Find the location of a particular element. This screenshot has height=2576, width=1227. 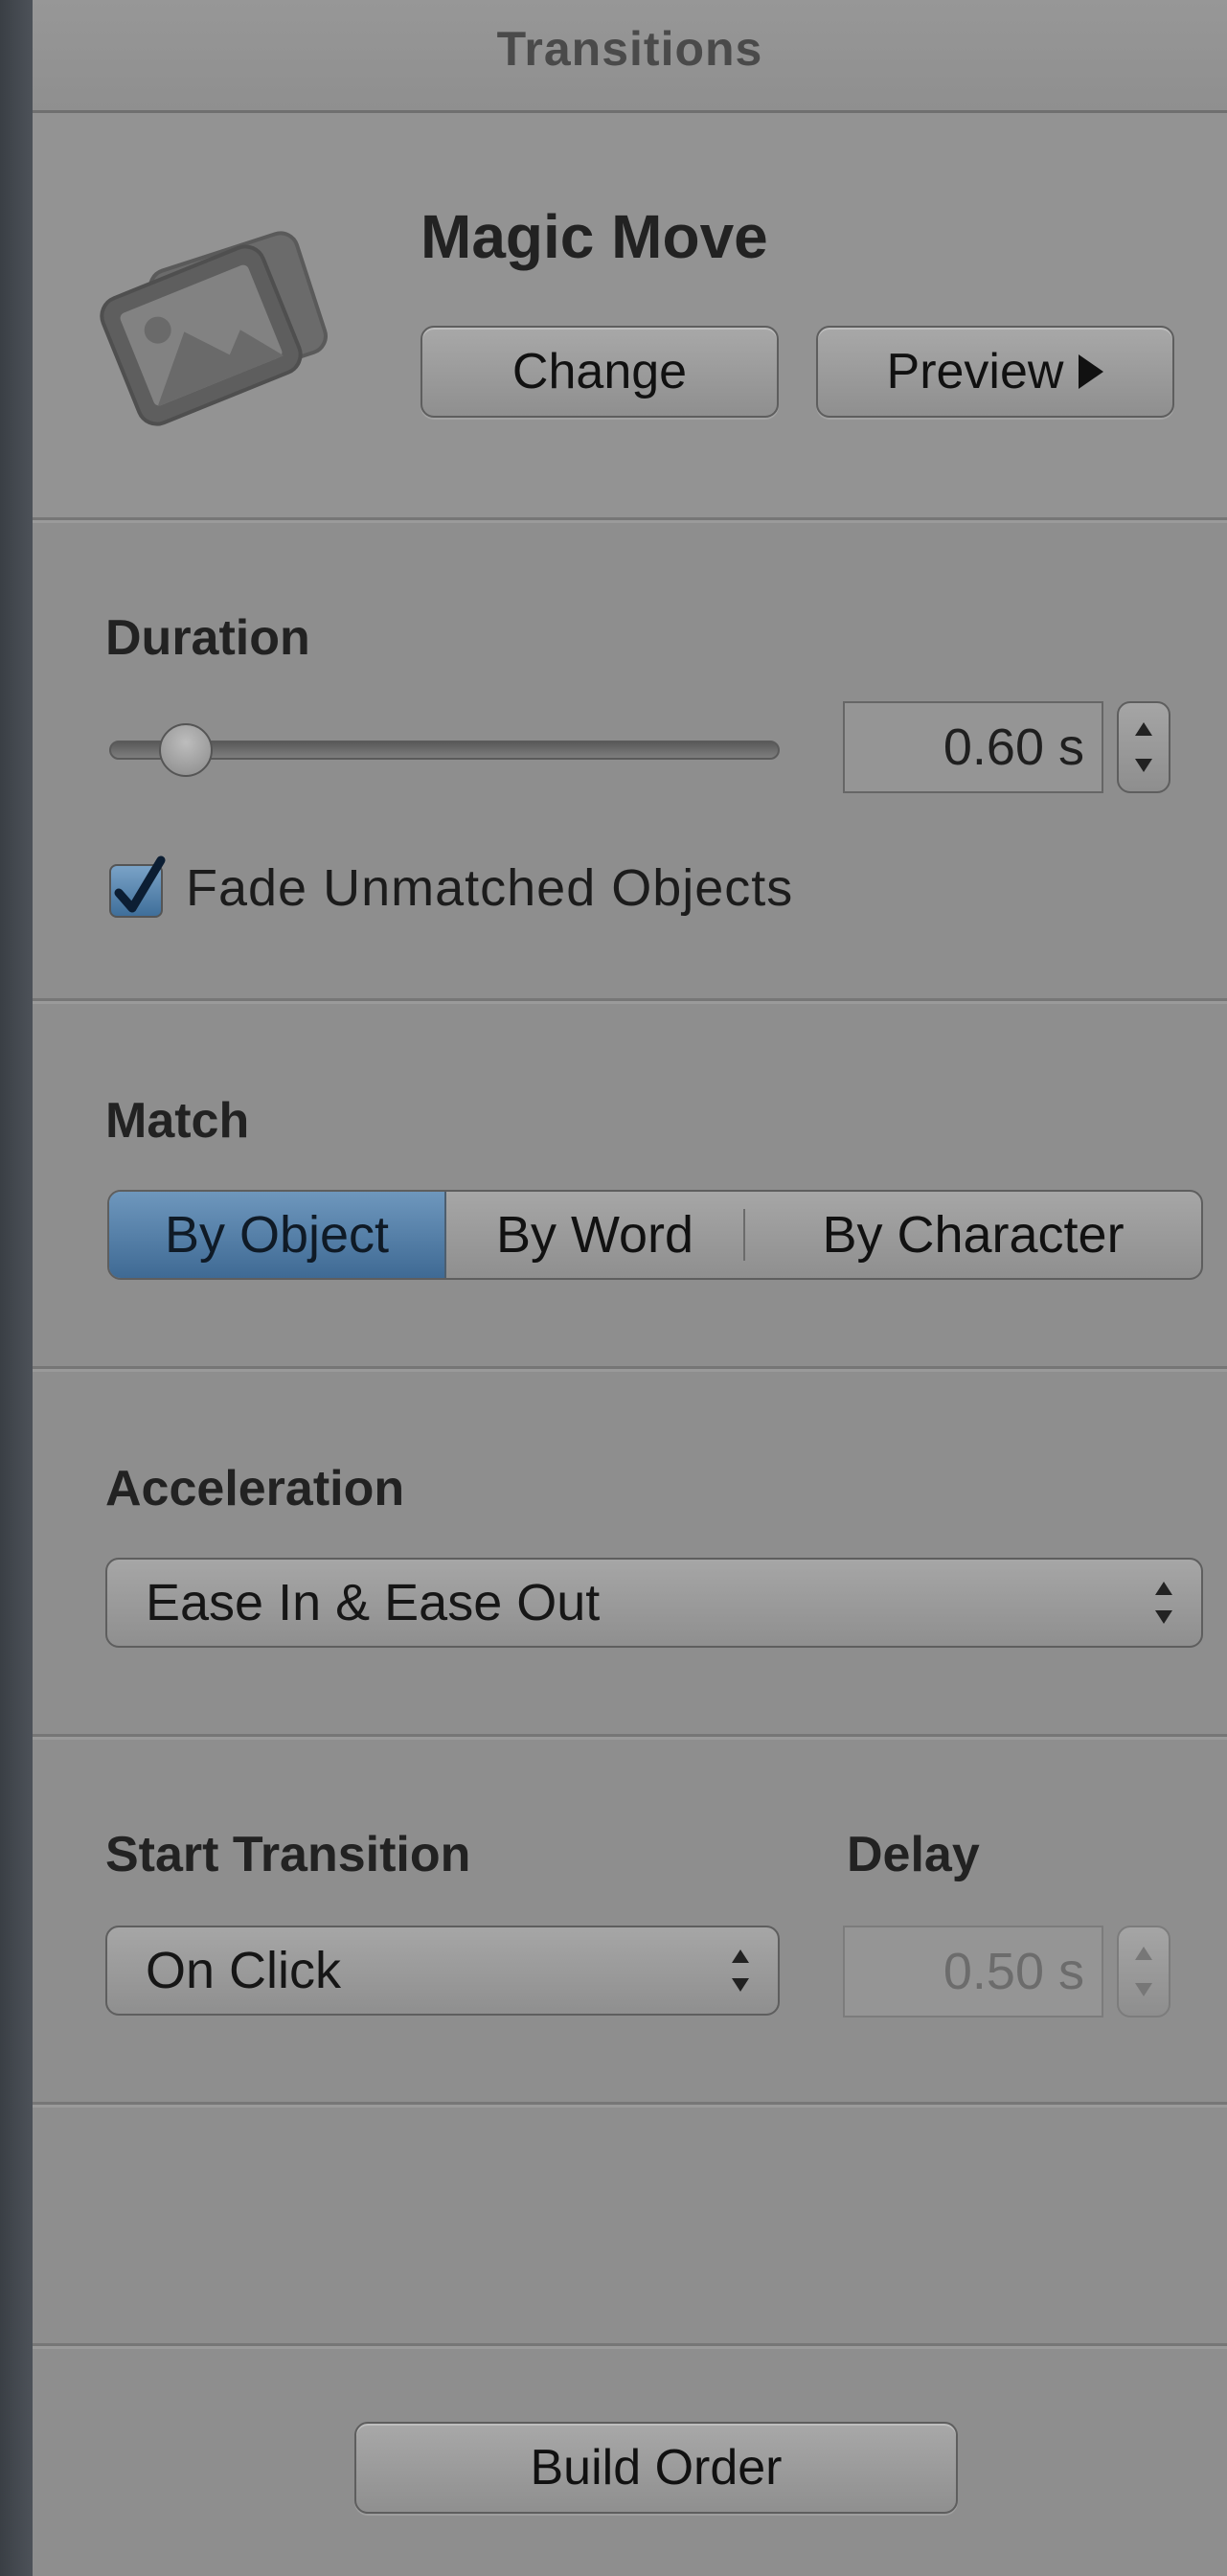

change-button: Change is located at coordinates (600, 372).